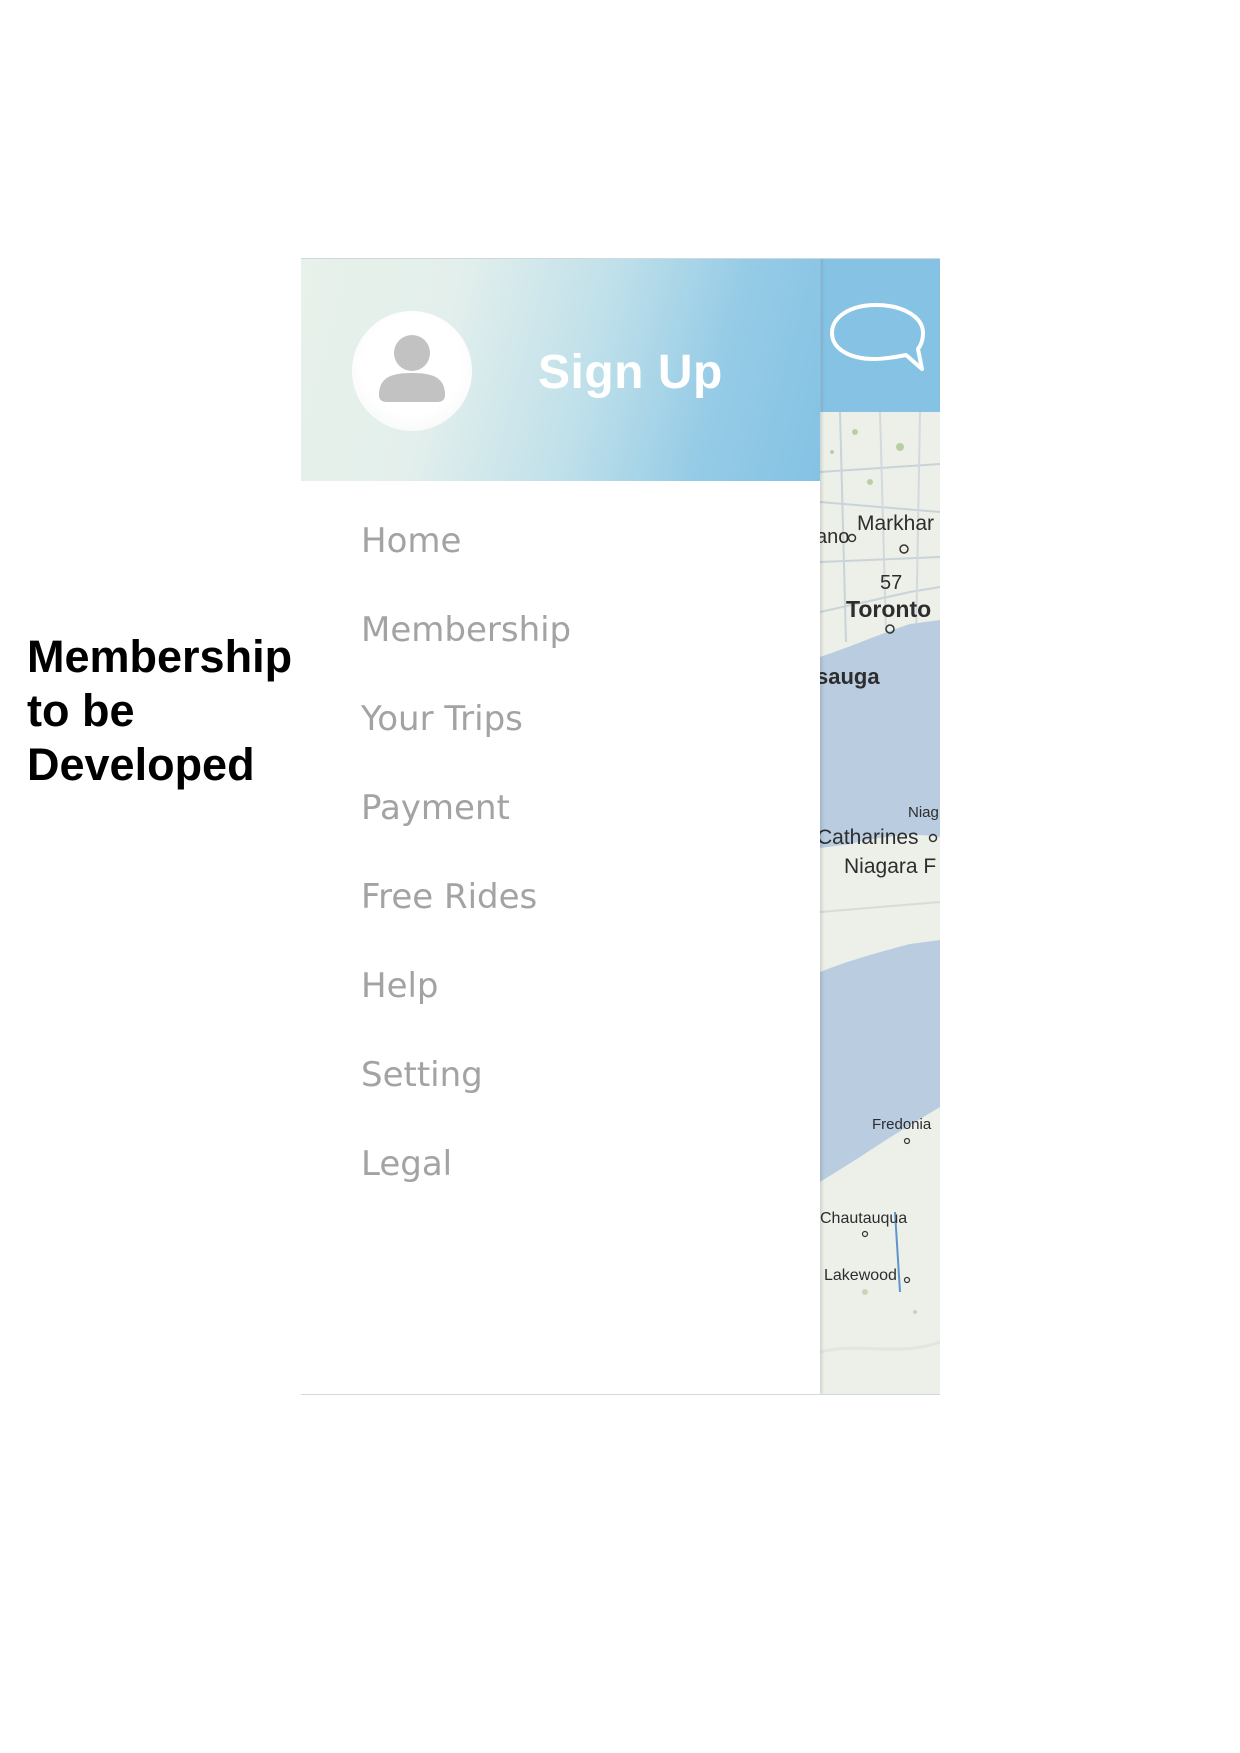 The image size is (1240, 1753). What do you see at coordinates (466, 1010) in the screenshot?
I see `menu-item-help: Help` at bounding box center [466, 1010].